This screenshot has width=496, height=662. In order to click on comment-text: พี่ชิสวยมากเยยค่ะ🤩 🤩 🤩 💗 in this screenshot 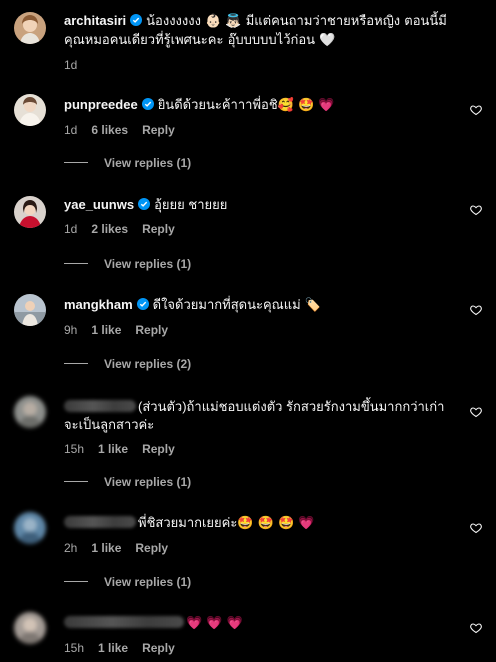, I will do `click(226, 523)`.